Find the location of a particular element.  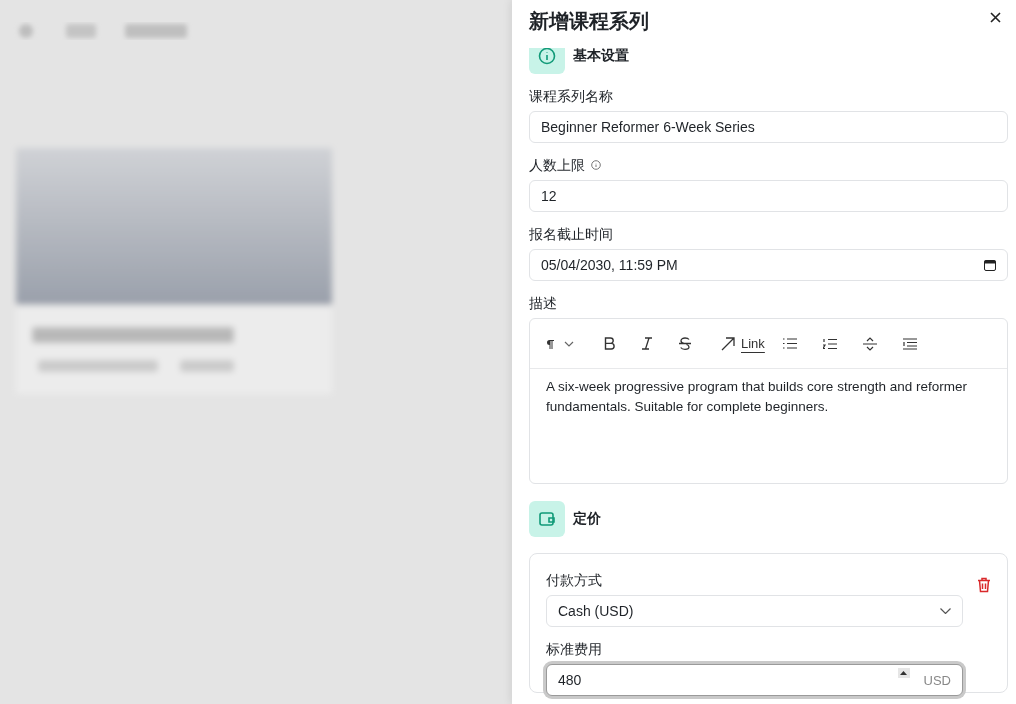

trash-icon is located at coordinates (984, 586).